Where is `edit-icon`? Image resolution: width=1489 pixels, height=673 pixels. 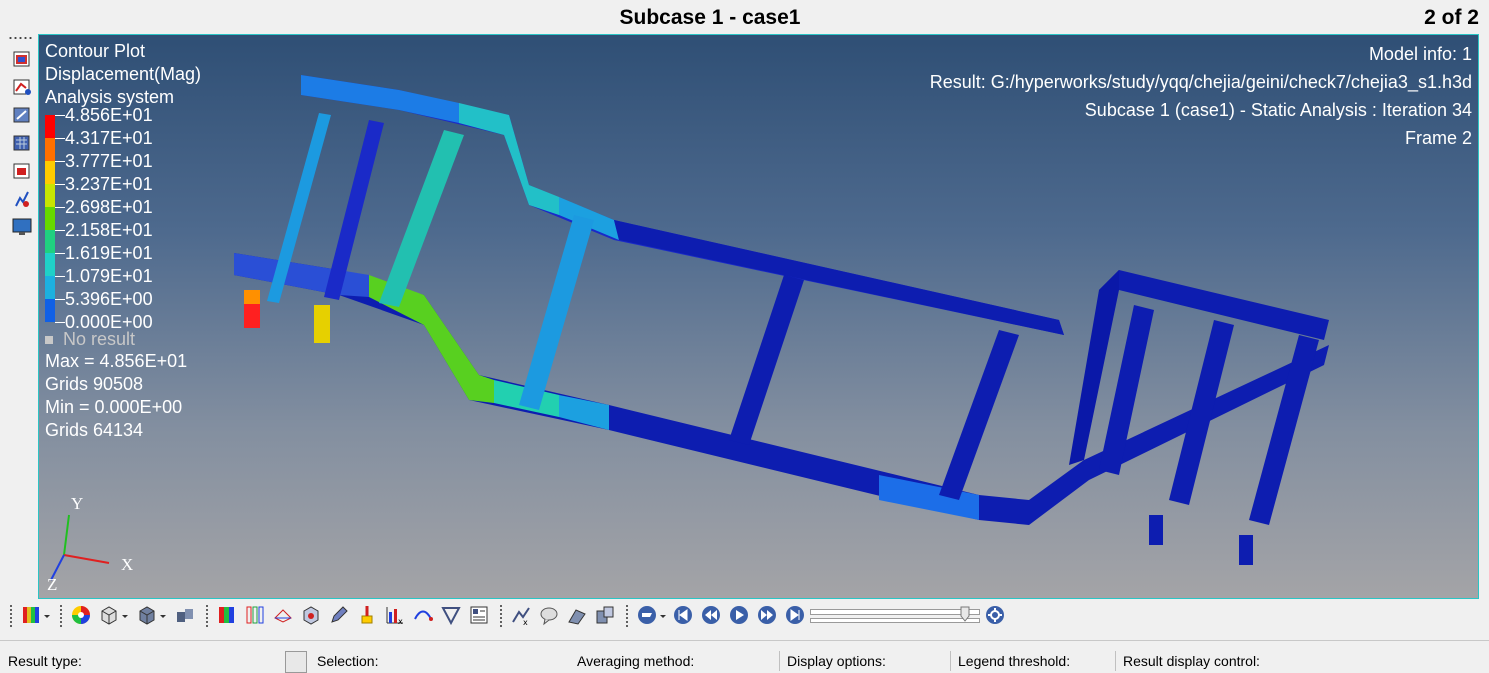 edit-icon is located at coordinates (339, 615).